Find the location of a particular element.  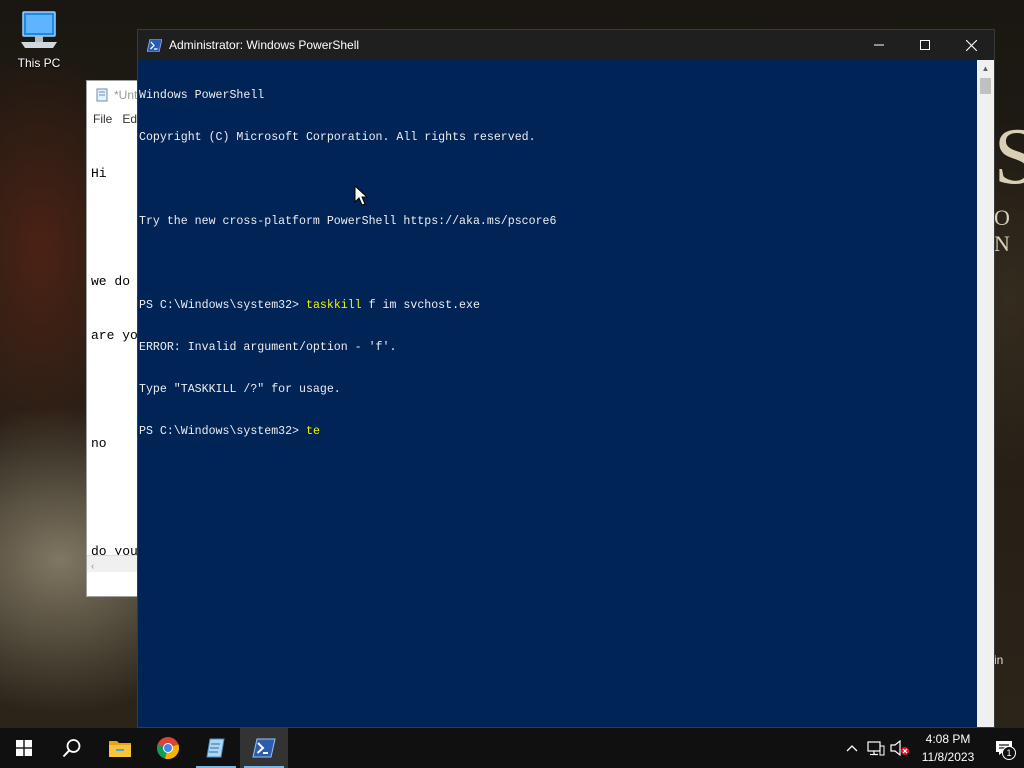

powershell-titlebar: Administrator: Windows PowerShell is located at coordinates (566, 45).